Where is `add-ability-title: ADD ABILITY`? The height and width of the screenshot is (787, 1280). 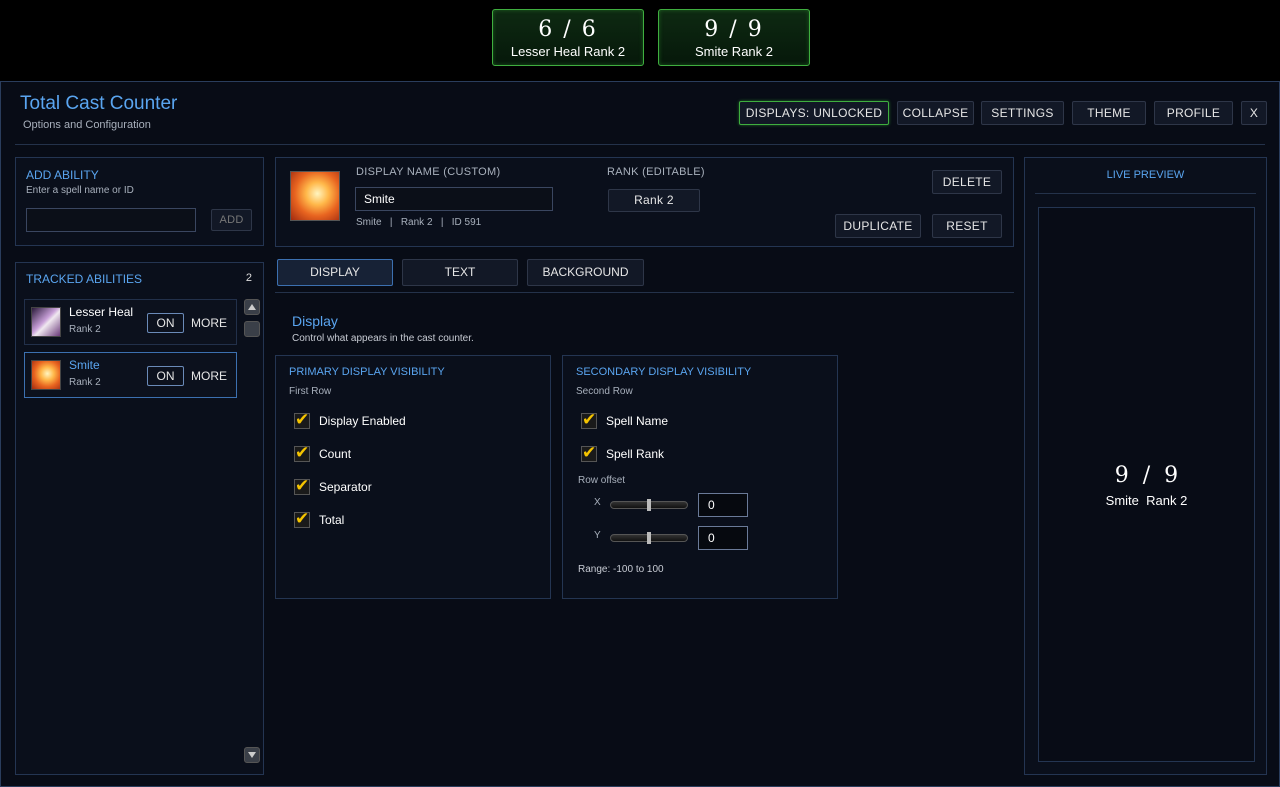 add-ability-title: ADD ABILITY is located at coordinates (62, 175).